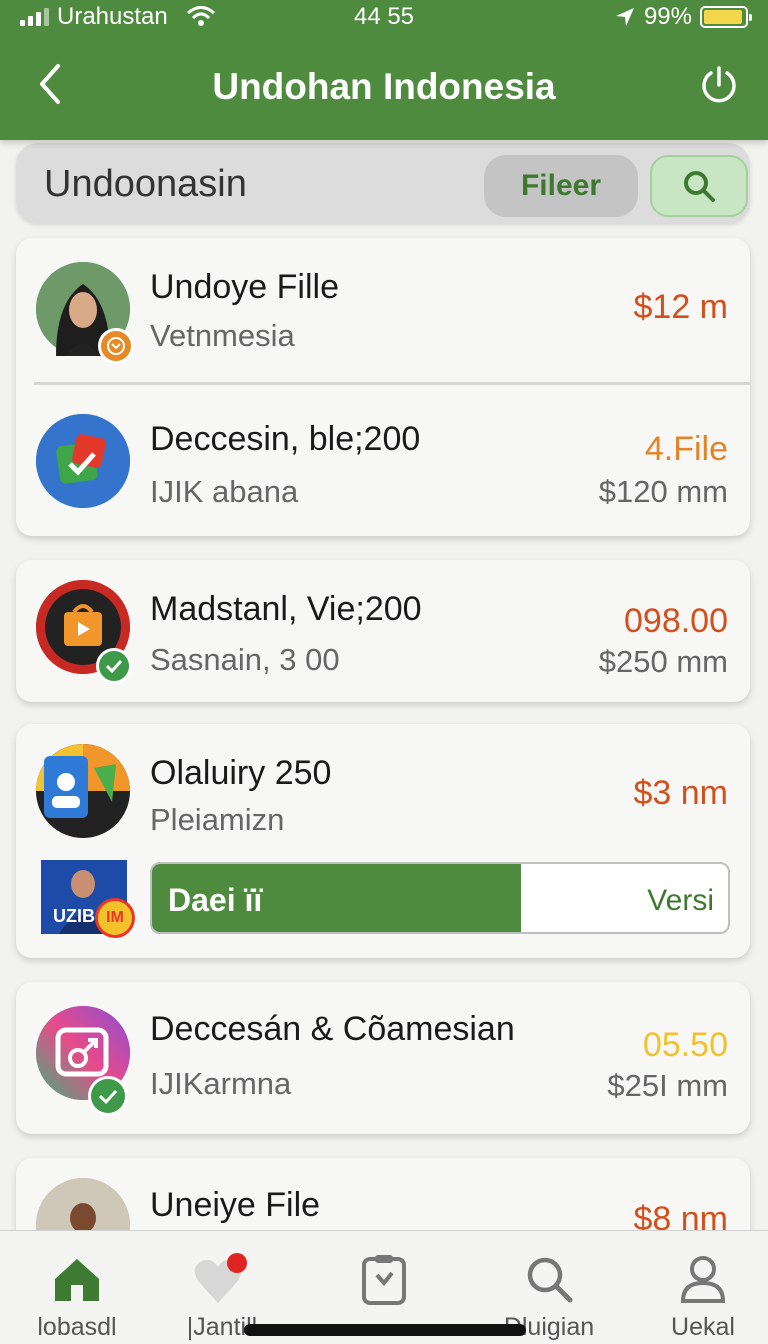 Image resolution: width=768 pixels, height=1344 pixels. What do you see at coordinates (663, 661) in the screenshot?
I see `item-amount: $250 mm` at bounding box center [663, 661].